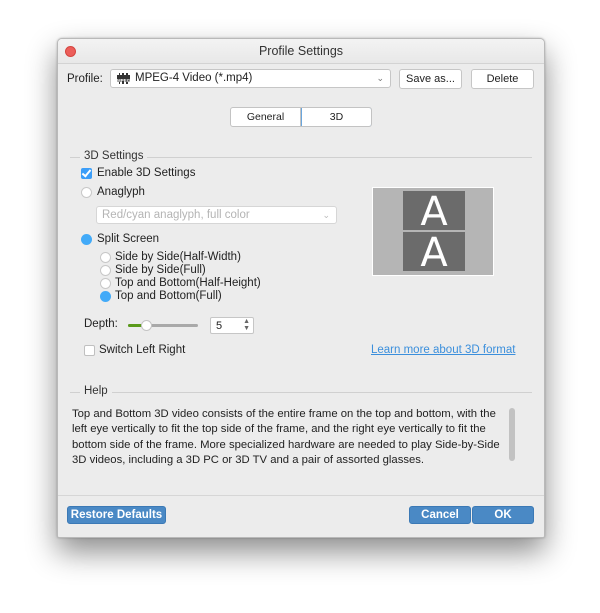 Image resolution: width=600 pixels, height=613 pixels. Describe the element at coordinates (114, 156) in the screenshot. I see `settings-group-title: 3D Settings` at that location.